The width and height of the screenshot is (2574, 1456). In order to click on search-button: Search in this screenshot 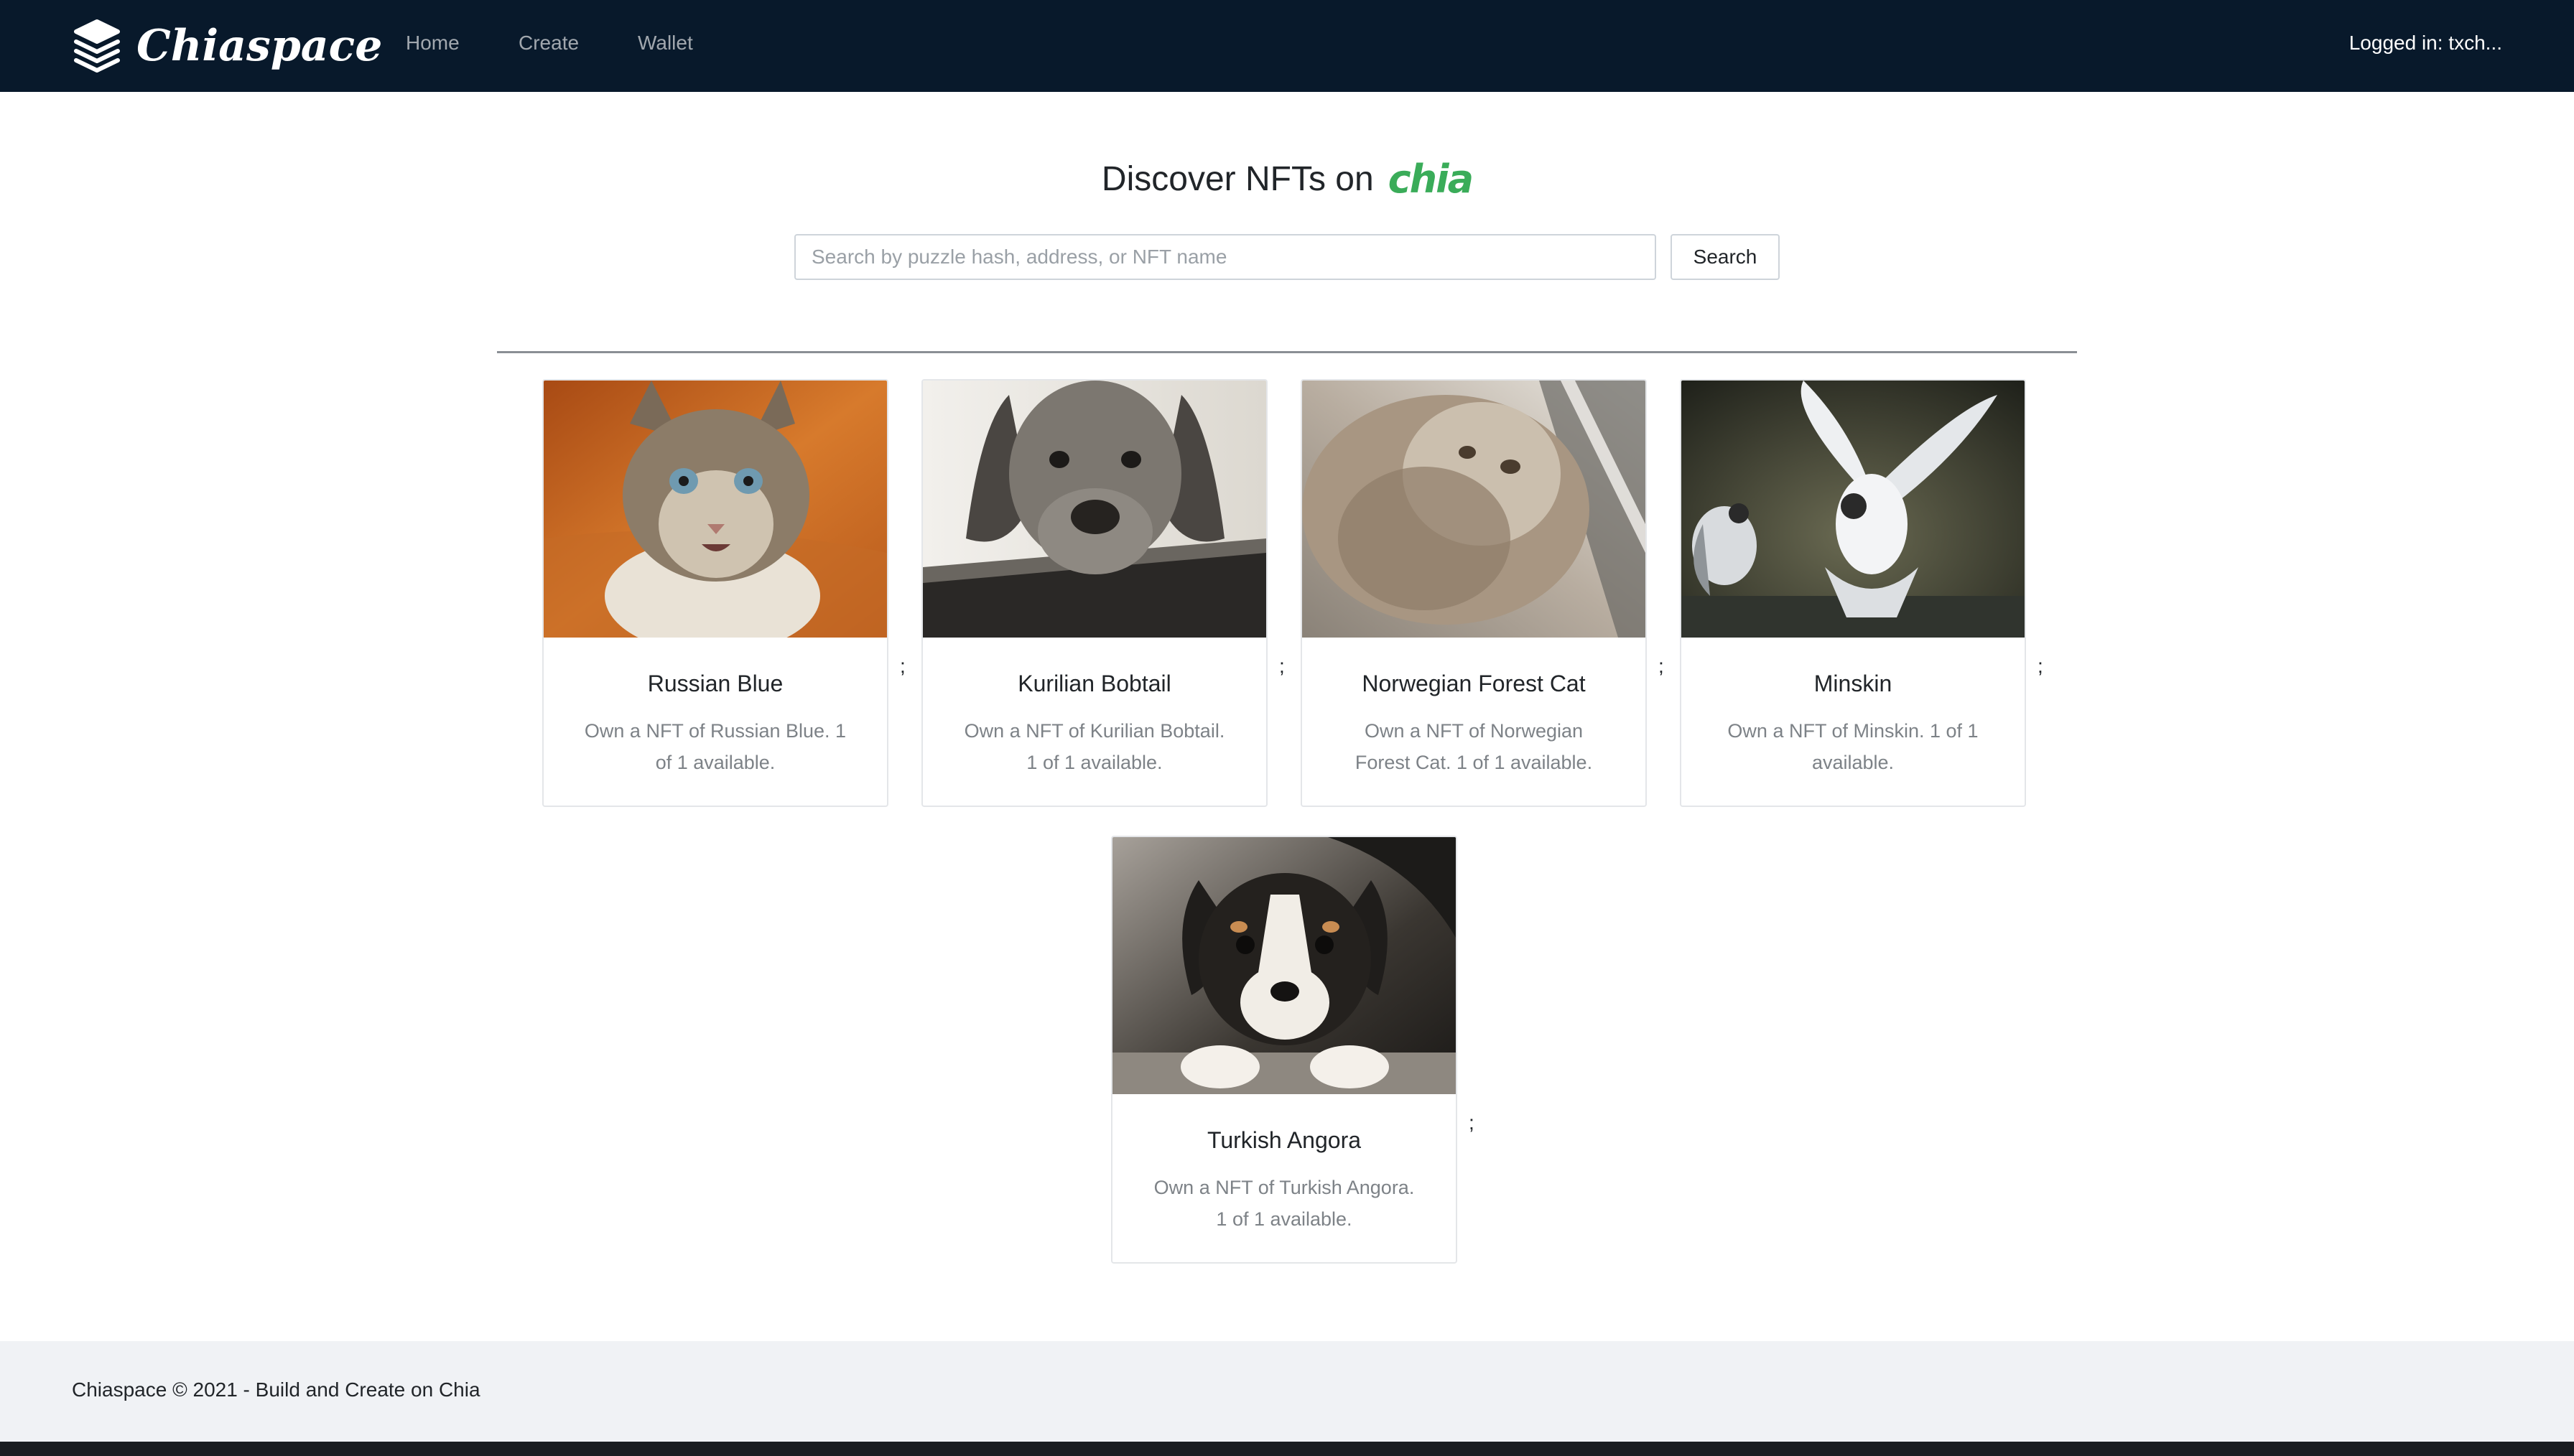, I will do `click(1725, 257)`.